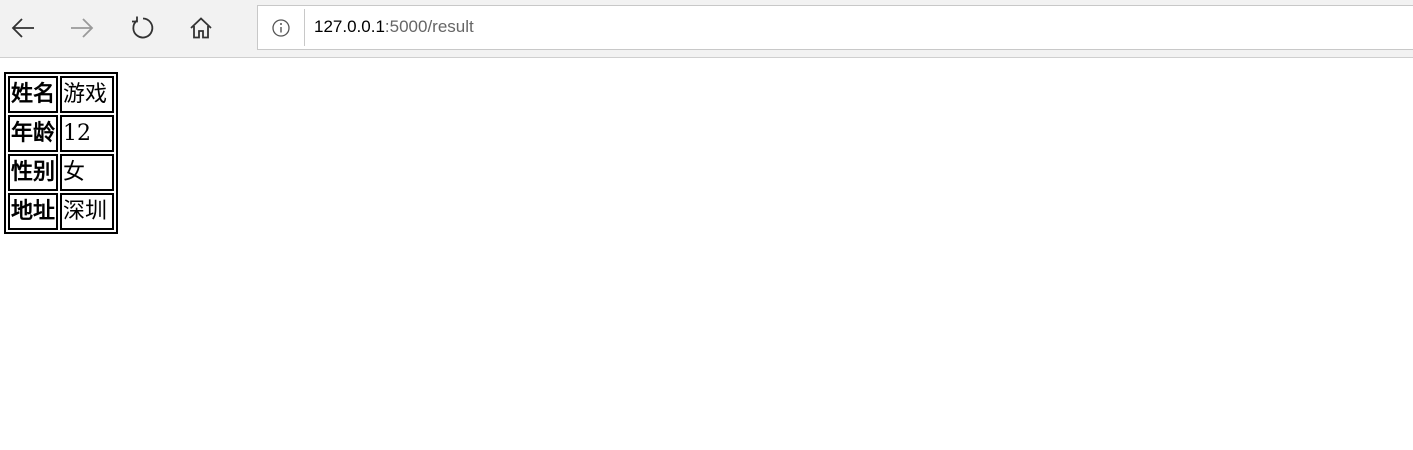 This screenshot has width=1413, height=450. Describe the element at coordinates (87, 172) in the screenshot. I see `row-value: 女` at that location.